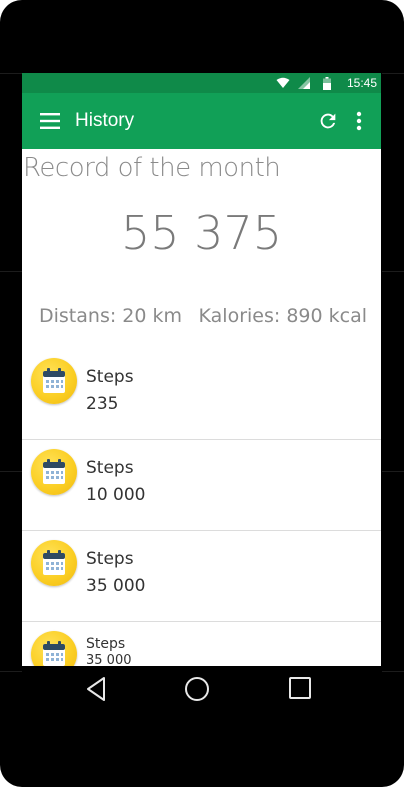  I want to click on menu-icon, so click(51, 121).